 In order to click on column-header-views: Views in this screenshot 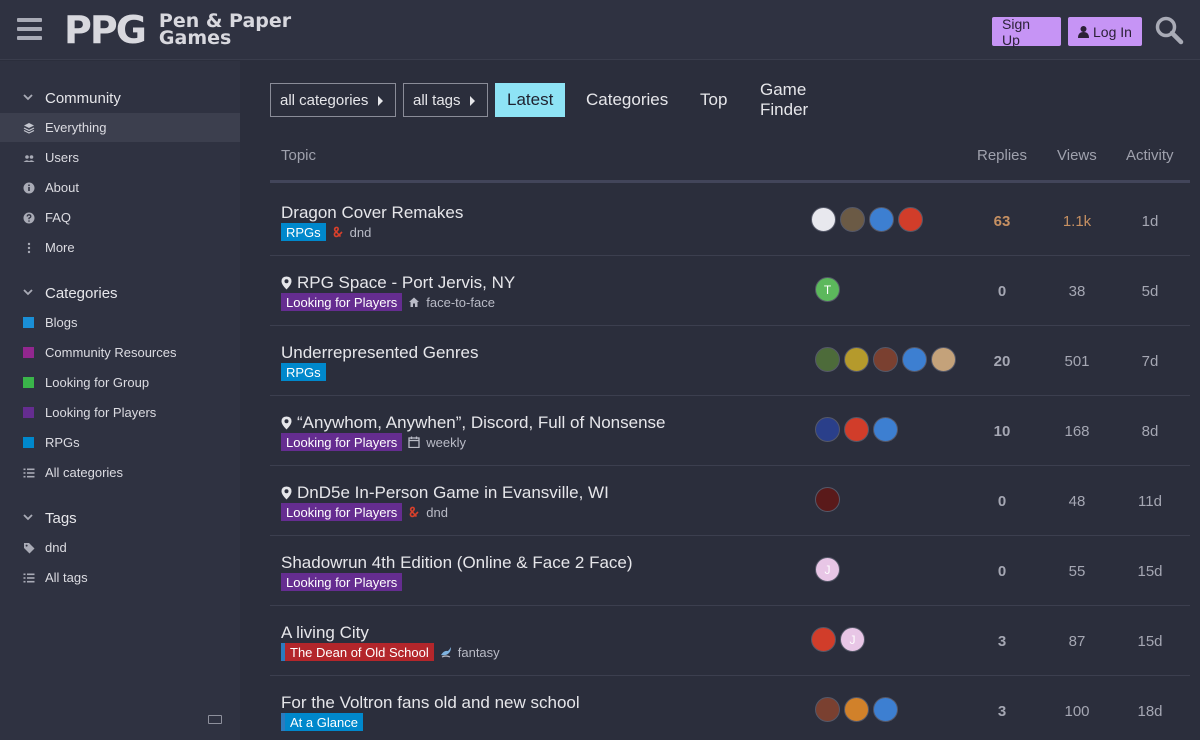, I will do `click(1077, 155)`.